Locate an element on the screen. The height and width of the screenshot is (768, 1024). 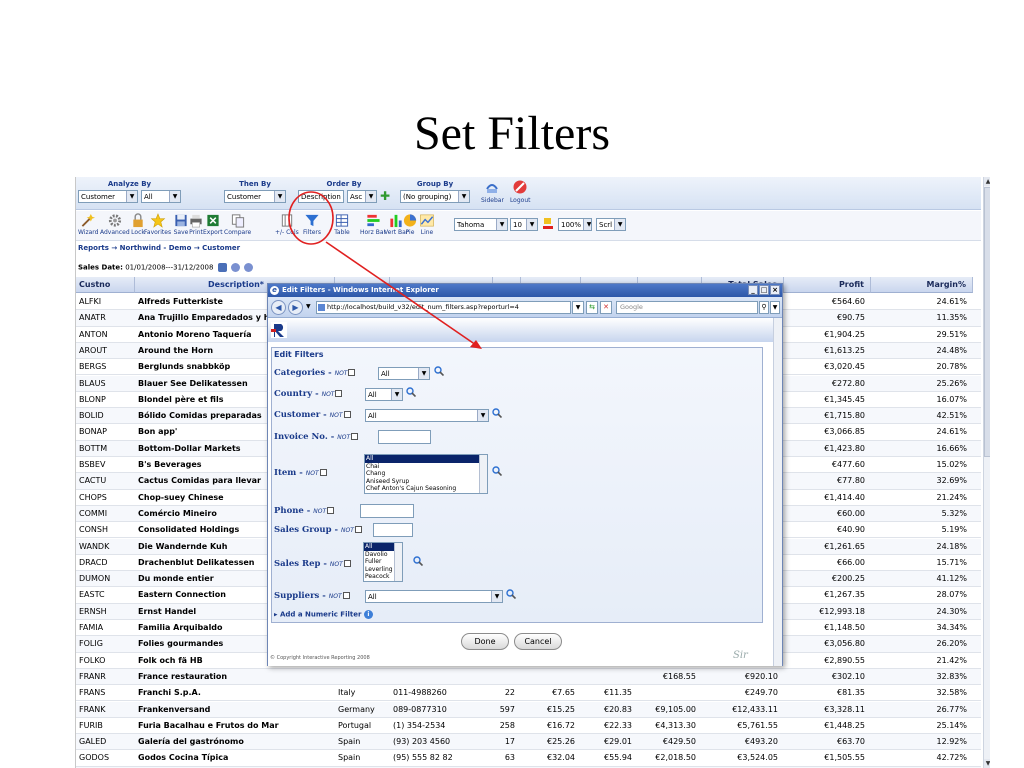
horz-bar-button: Horz Bar is located at coordinates (373, 224).